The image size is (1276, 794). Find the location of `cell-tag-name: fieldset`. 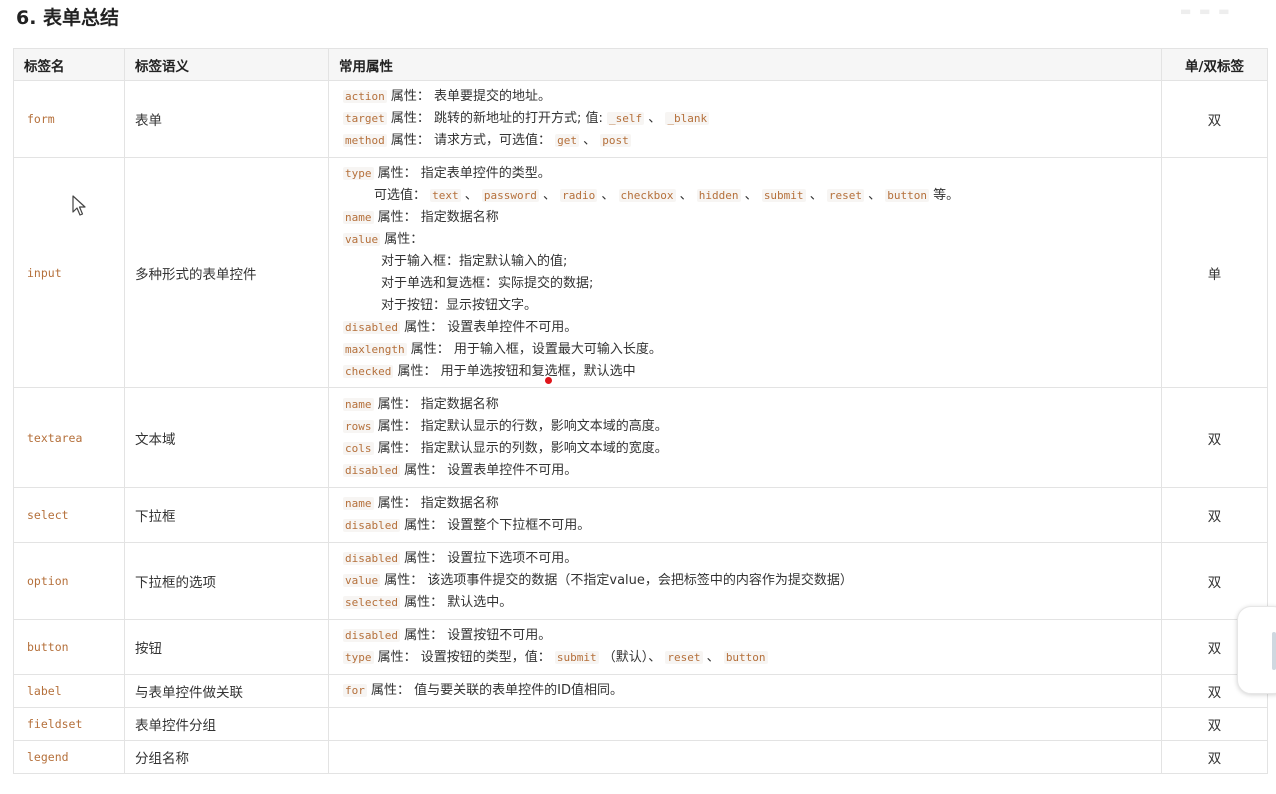

cell-tag-name: fieldset is located at coordinates (69, 724).